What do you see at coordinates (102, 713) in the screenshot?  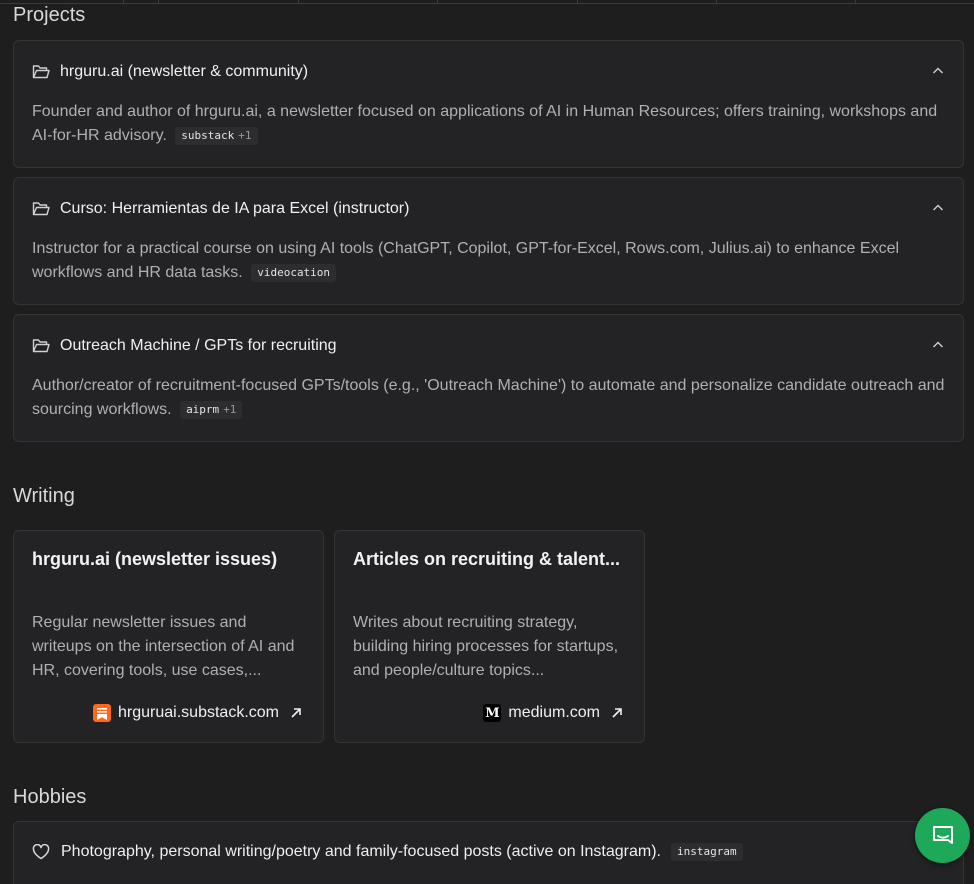 I see `substack-icon` at bounding box center [102, 713].